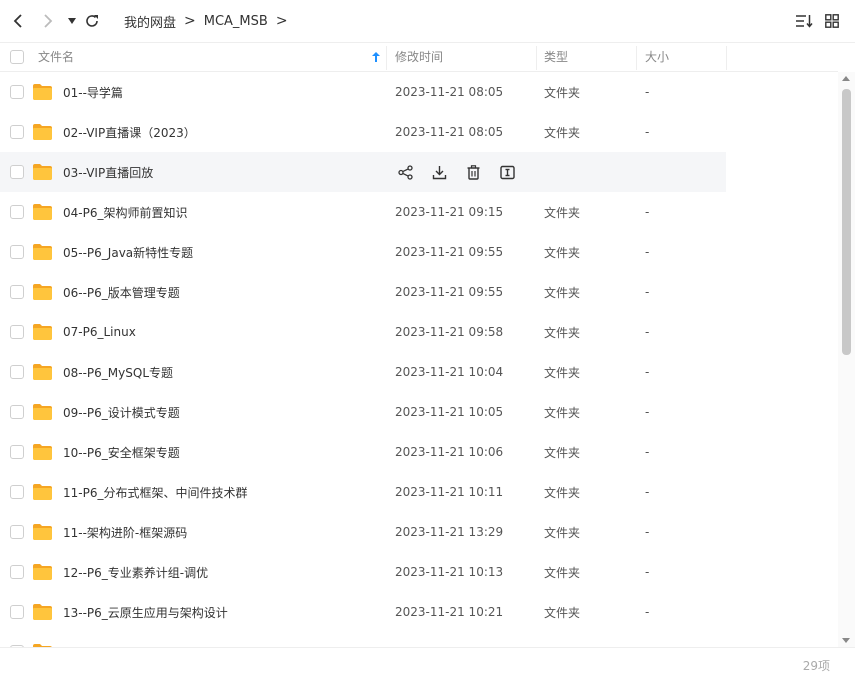 This screenshot has height=680, width=855. What do you see at coordinates (363, 532) in the screenshot?
I see `table-row: 11--架构进阶-框架源码 2023-11-21 13:29 文件夹 -` at bounding box center [363, 532].